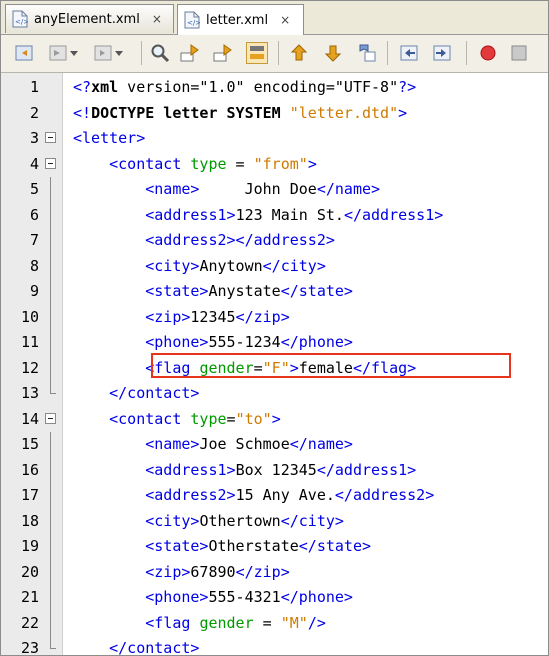 This screenshot has width=549, height=656. I want to click on code-line: 4 <contact type = "from">, so click(274, 164).